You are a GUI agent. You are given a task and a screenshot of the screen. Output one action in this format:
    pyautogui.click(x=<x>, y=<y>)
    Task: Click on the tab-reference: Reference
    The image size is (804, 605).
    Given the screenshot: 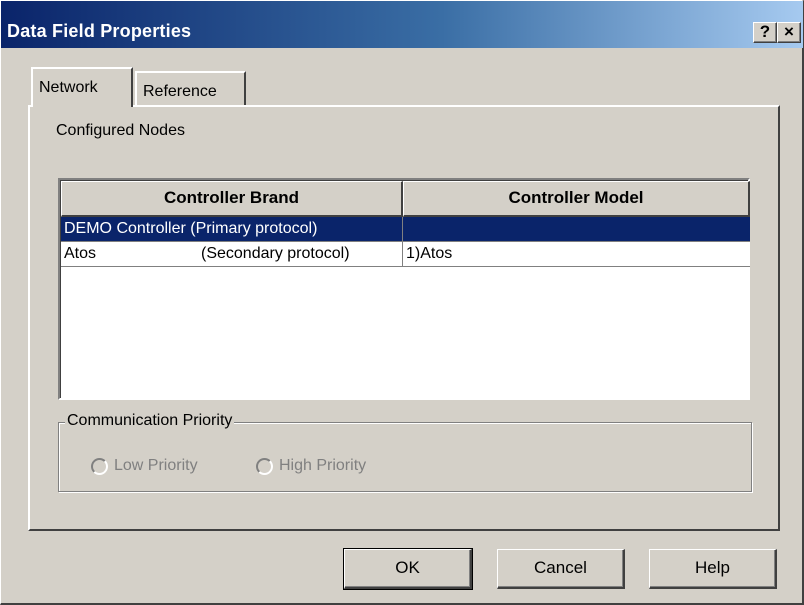 What is the action you would take?
    pyautogui.click(x=190, y=89)
    